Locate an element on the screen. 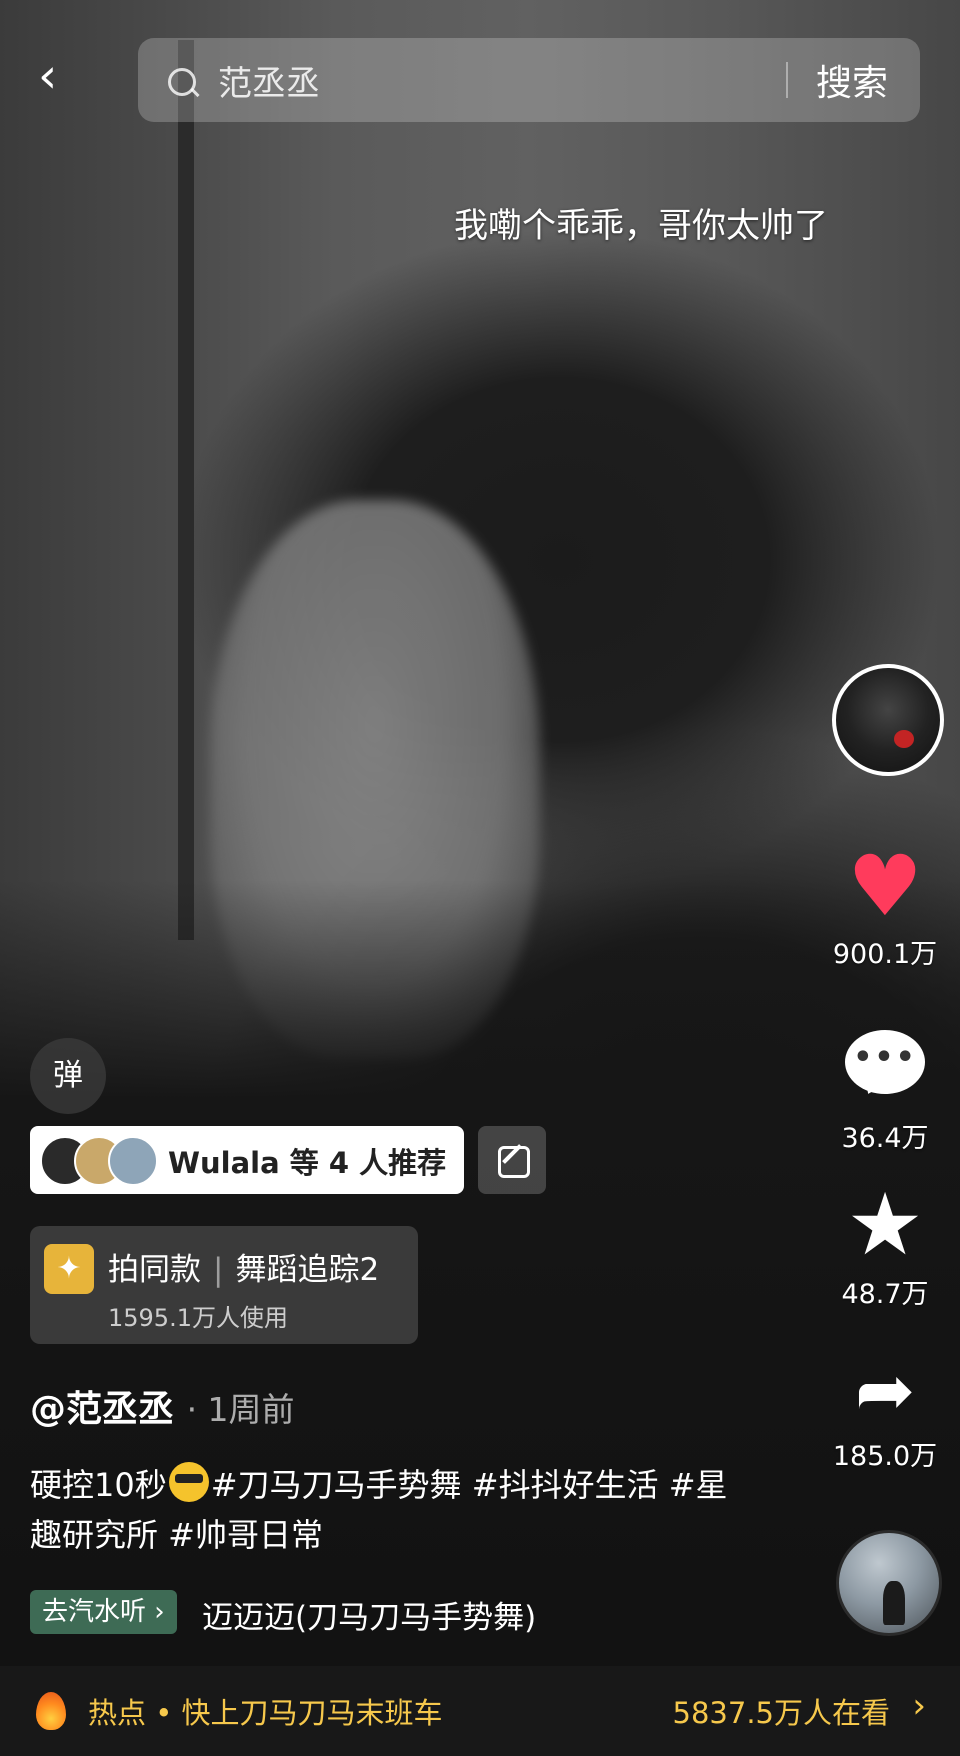  effect-title: 拍同款 is located at coordinates (154, 1270).